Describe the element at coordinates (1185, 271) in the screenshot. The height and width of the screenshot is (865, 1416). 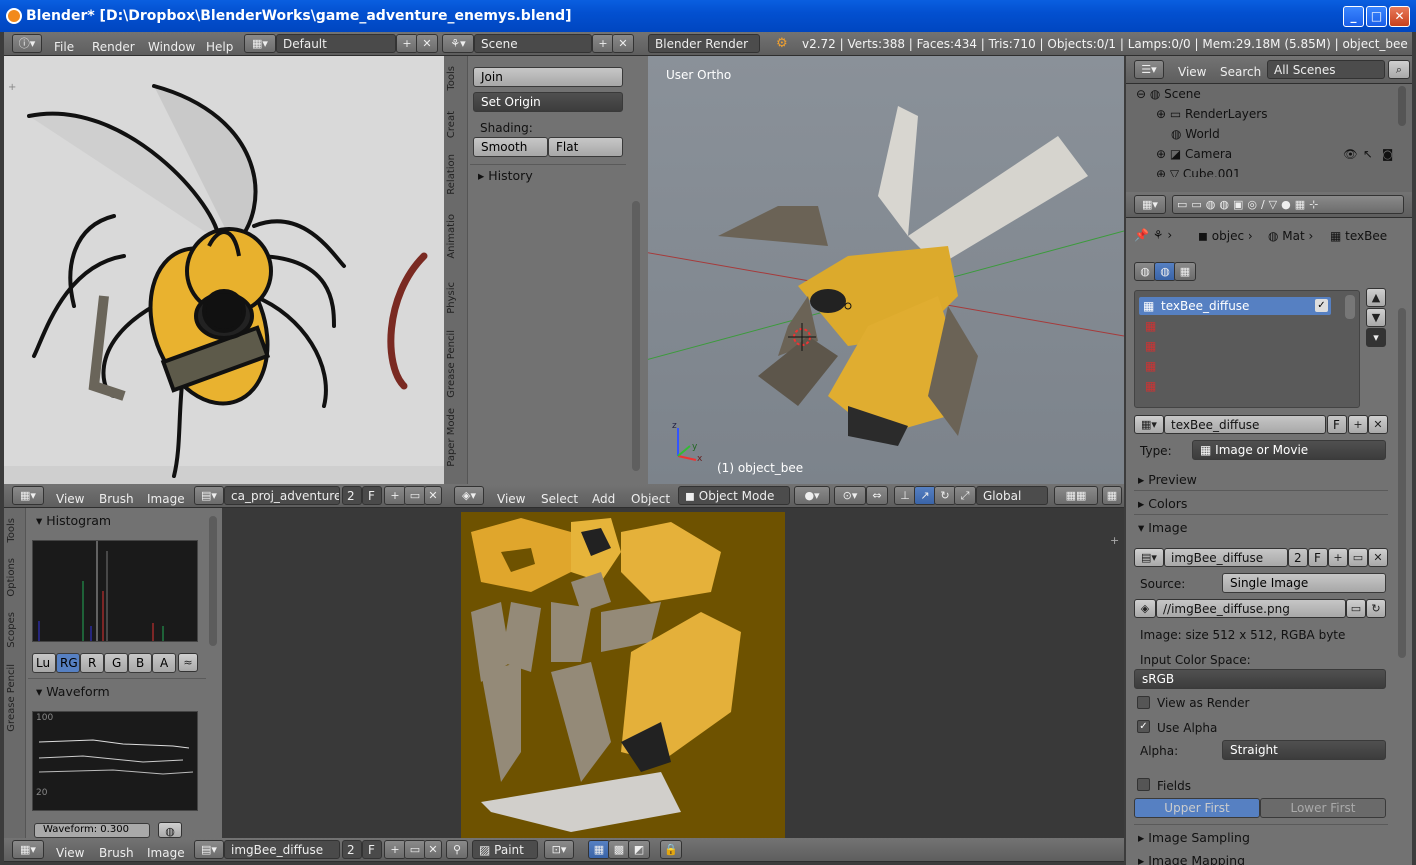
I see `brush-texture-icon: ▦` at that location.